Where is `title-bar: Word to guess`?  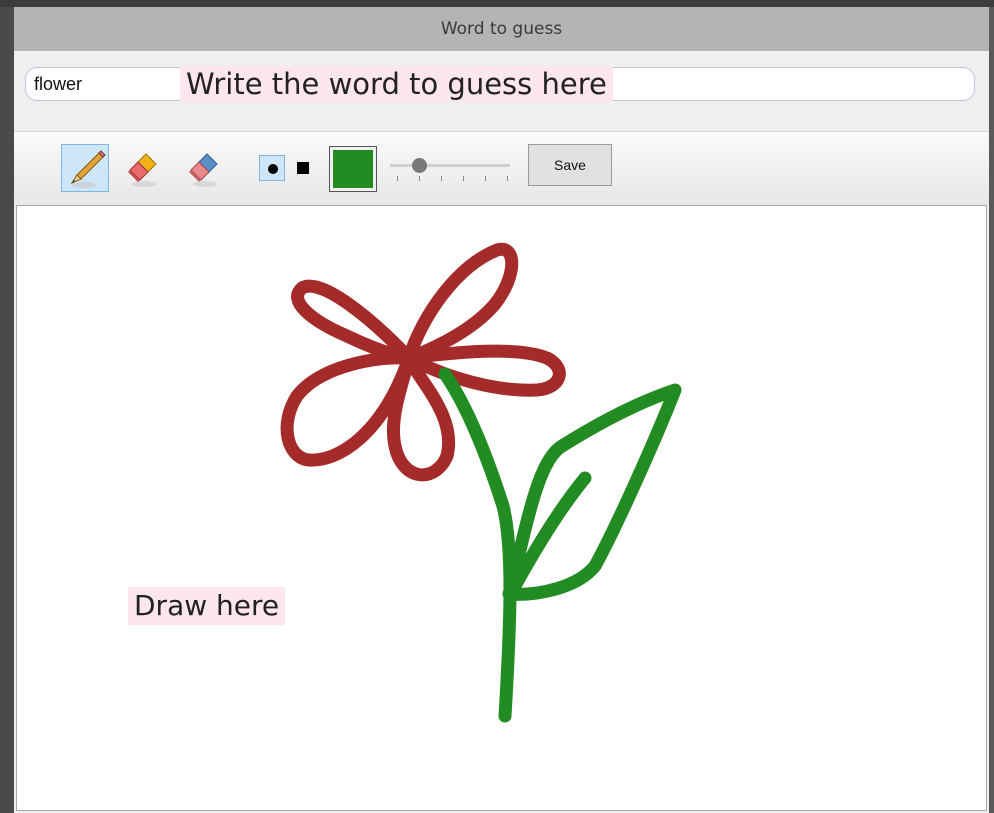 title-bar: Word to guess is located at coordinates (501, 29).